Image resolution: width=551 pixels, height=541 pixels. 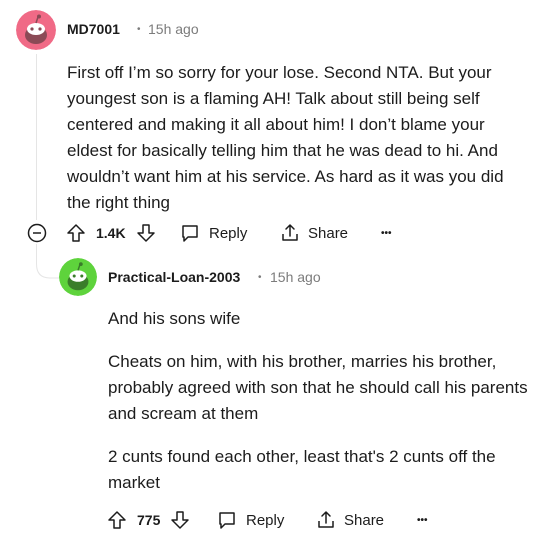 I want to click on vote-controls: 1.4K, so click(x=111, y=233).